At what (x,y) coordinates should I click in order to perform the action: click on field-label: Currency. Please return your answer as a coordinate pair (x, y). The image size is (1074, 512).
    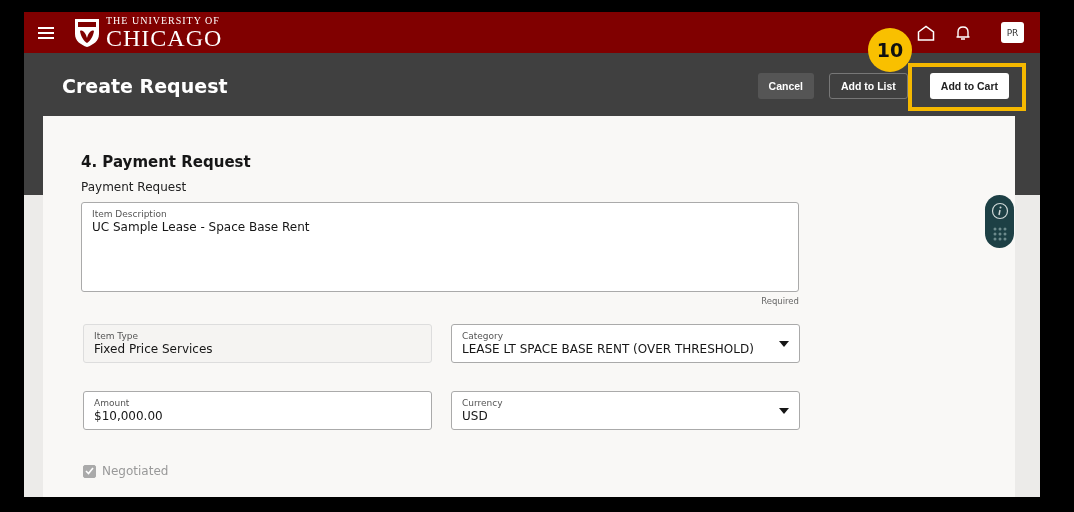
    Looking at the image, I should click on (483, 403).